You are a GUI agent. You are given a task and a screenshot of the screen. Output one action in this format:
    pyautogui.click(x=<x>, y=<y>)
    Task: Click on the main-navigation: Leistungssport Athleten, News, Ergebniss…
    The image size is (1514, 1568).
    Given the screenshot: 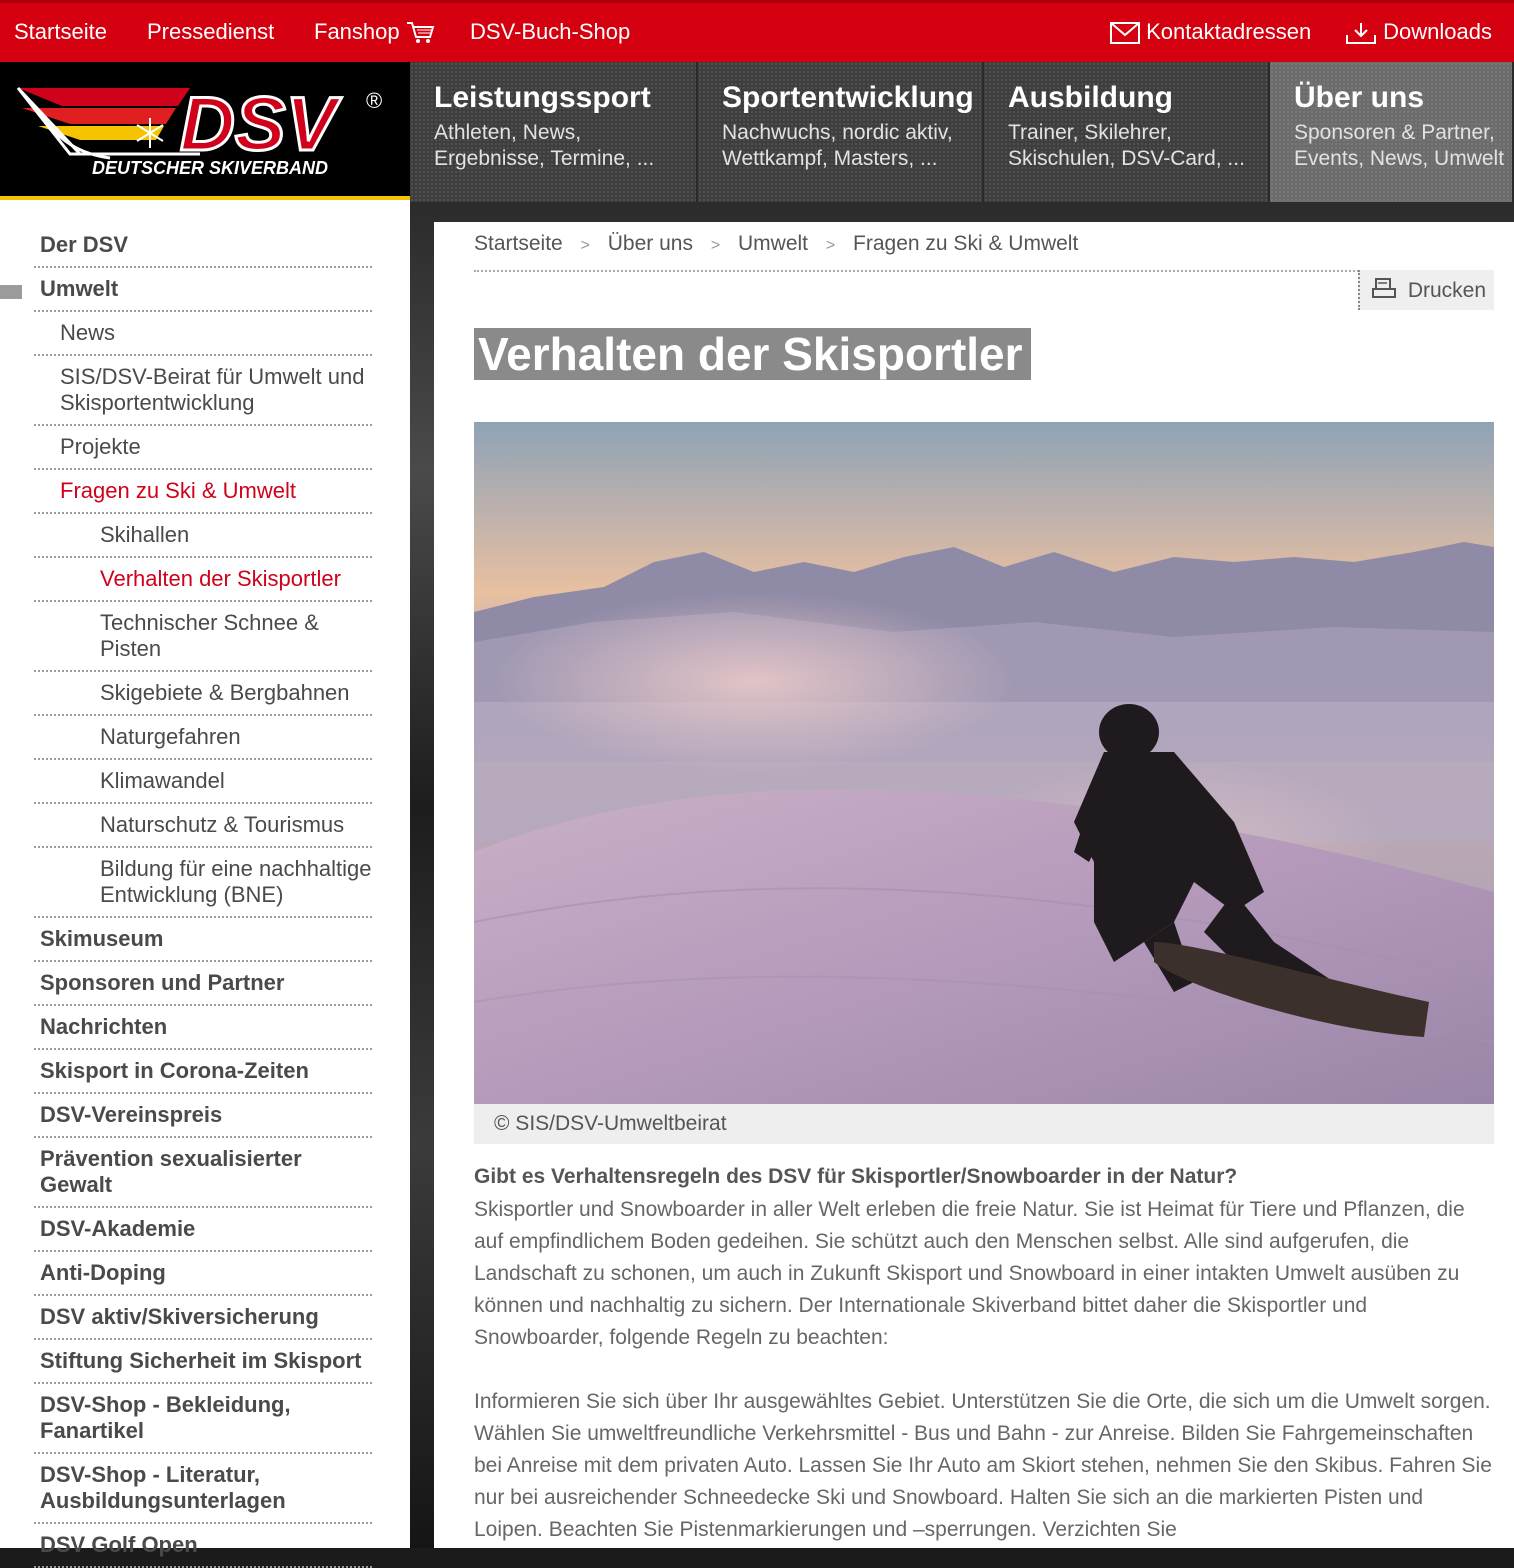 What is the action you would take?
    pyautogui.click(x=962, y=132)
    